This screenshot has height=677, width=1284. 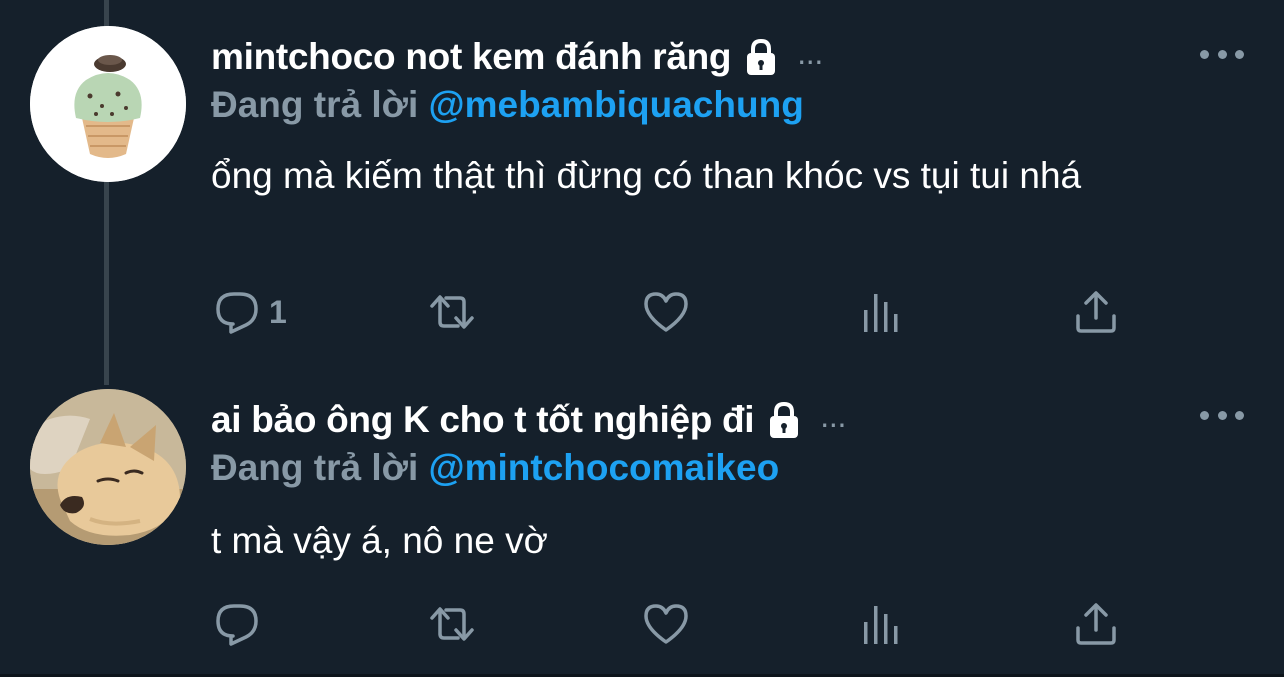 I want to click on reply-button: 1, so click(x=250, y=312).